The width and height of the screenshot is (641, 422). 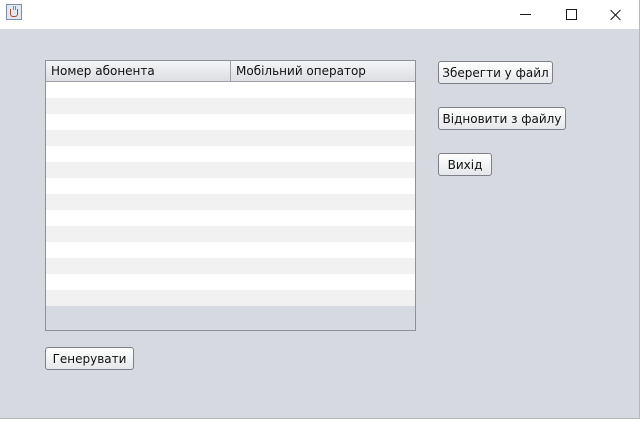 I want to click on generate-button: Генерувати, so click(x=89, y=358).